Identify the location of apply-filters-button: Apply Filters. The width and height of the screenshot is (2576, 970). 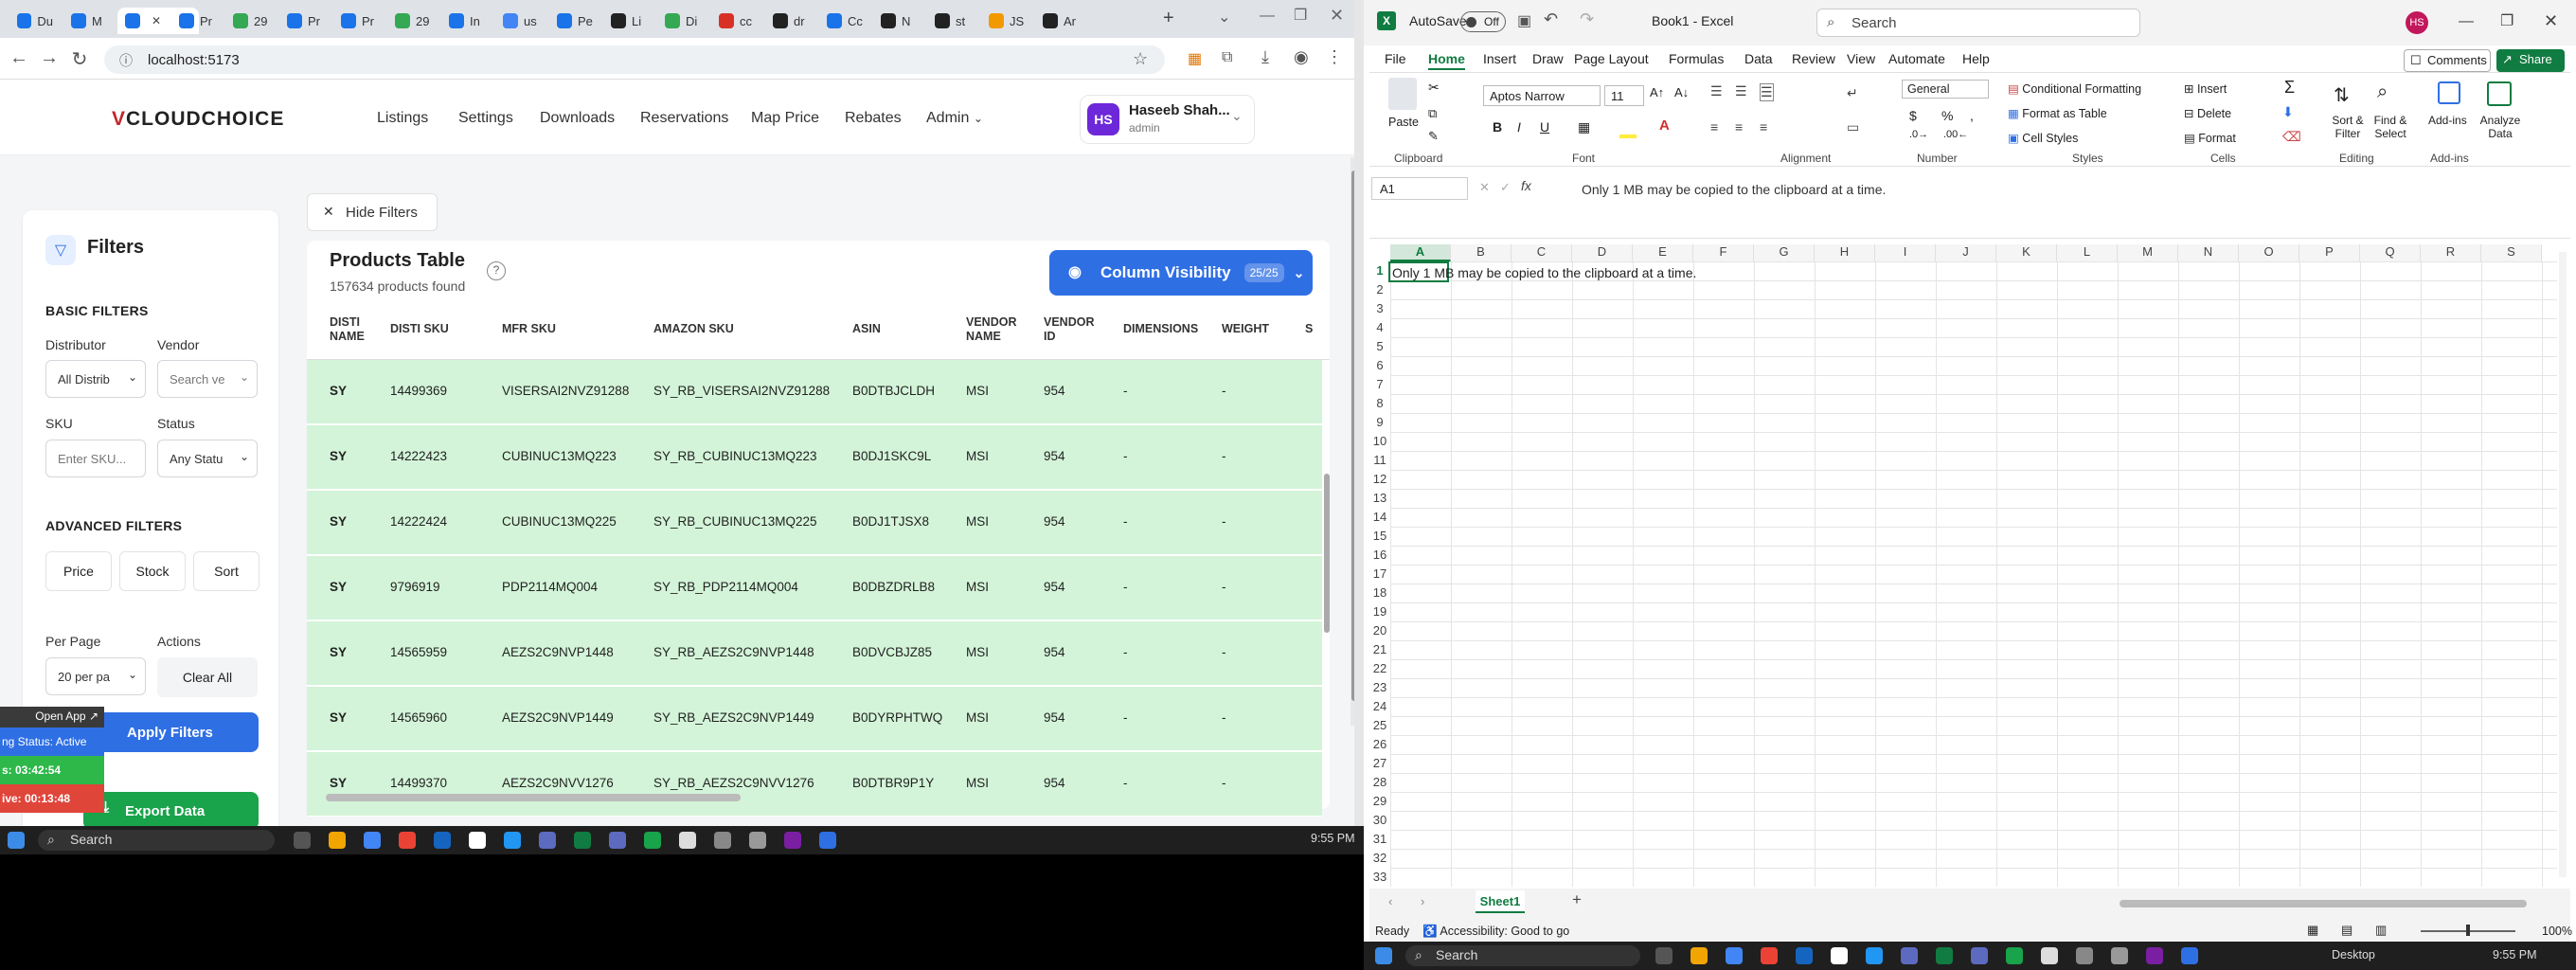
(171, 732).